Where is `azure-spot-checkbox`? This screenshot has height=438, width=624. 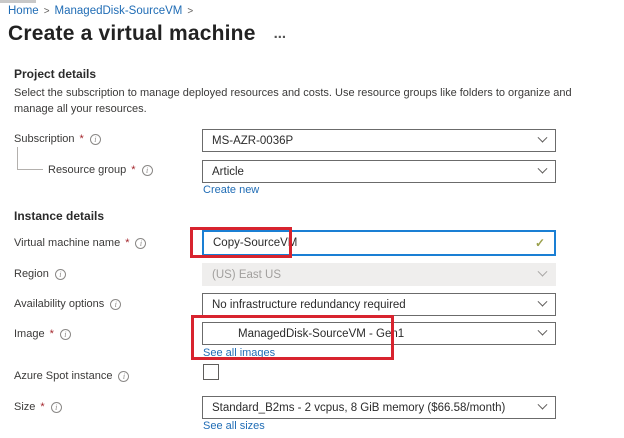
azure-spot-checkbox is located at coordinates (211, 372).